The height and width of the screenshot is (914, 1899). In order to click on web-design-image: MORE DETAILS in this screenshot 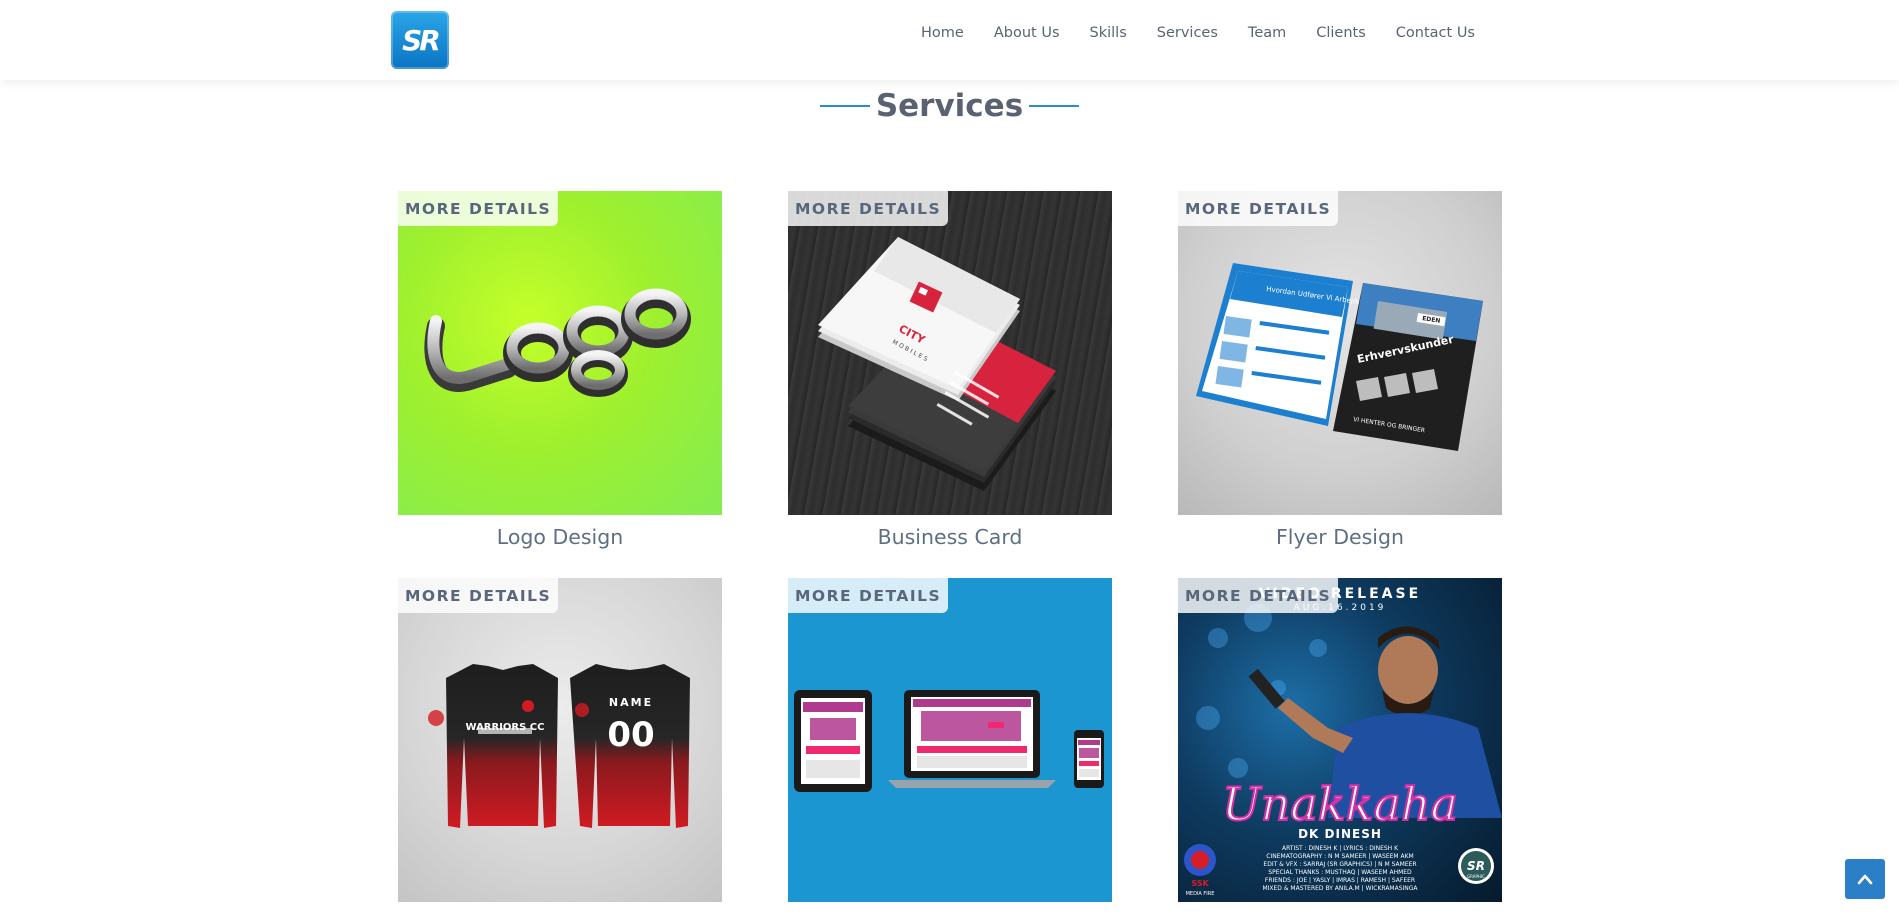, I will do `click(950, 740)`.